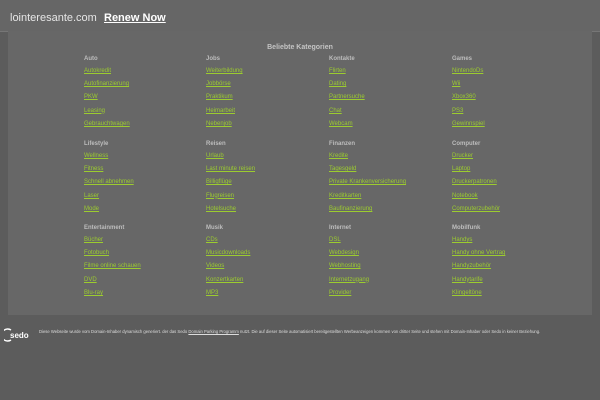  What do you see at coordinates (213, 331) in the screenshot?
I see `domain-parking-link: Domain Parking Programm` at bounding box center [213, 331].